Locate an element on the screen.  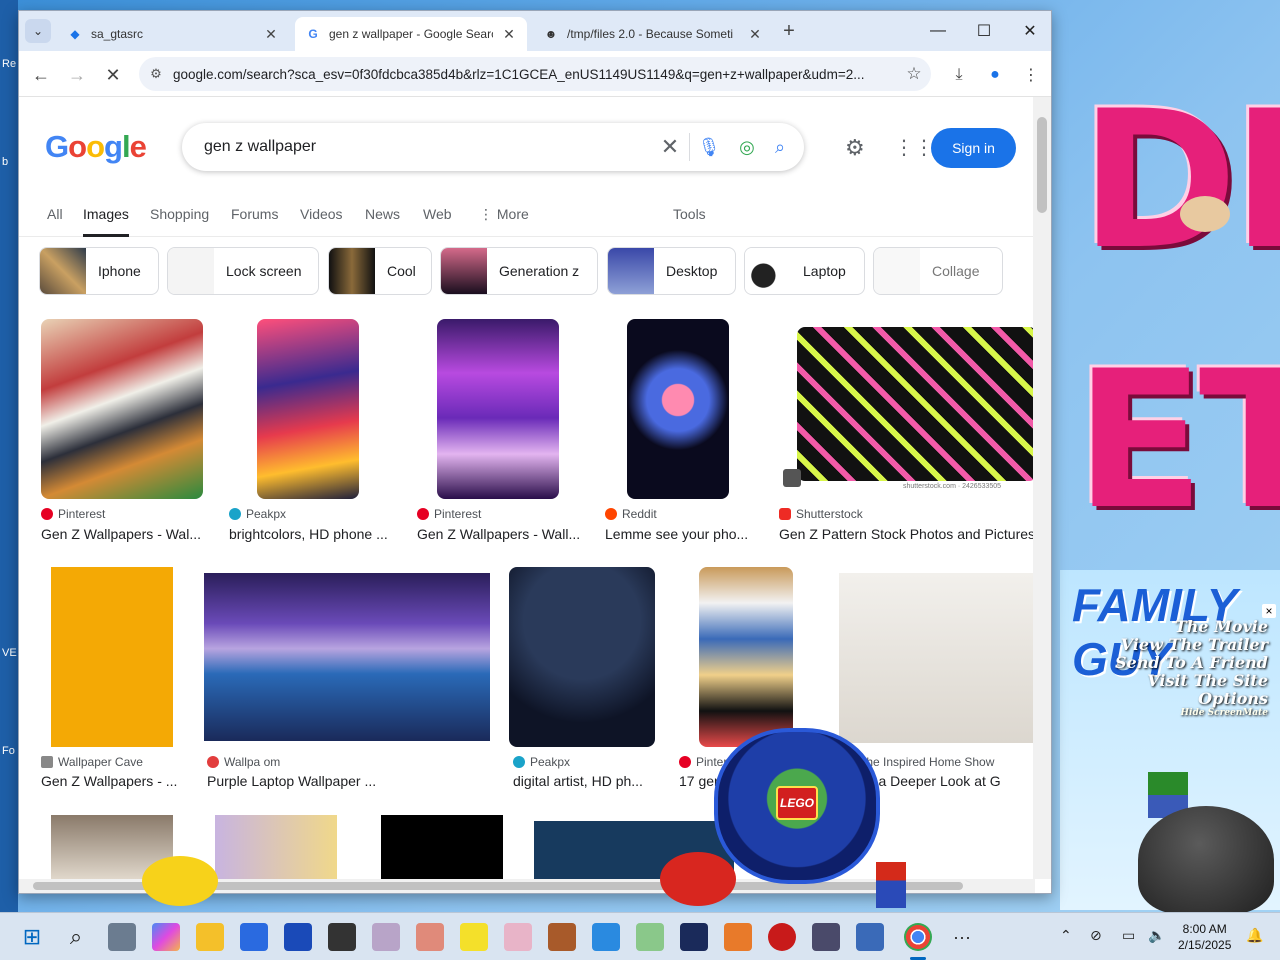
tab-google-search: G gen z wallpaper - Google Search ✕ is located at coordinates (411, 34).